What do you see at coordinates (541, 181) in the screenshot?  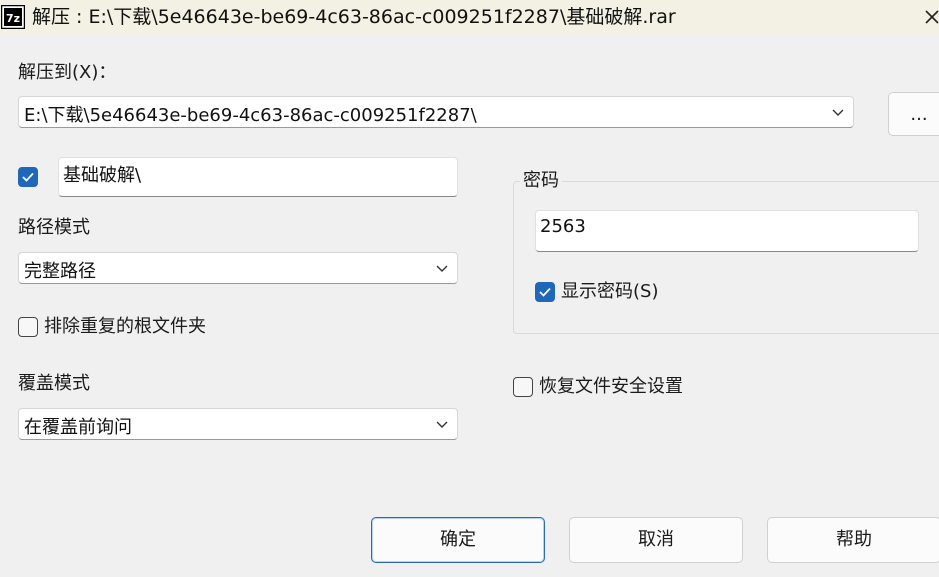 I see `password-group-label: 密码` at bounding box center [541, 181].